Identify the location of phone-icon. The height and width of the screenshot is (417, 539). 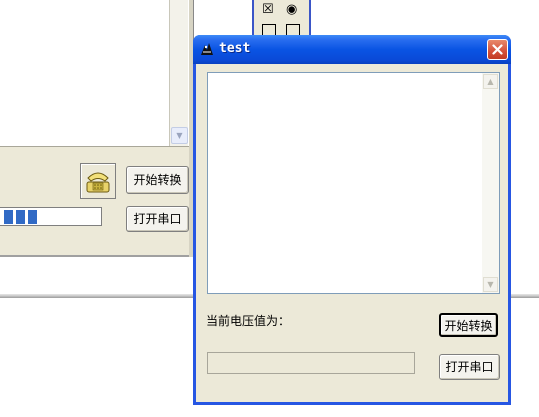
(98, 182).